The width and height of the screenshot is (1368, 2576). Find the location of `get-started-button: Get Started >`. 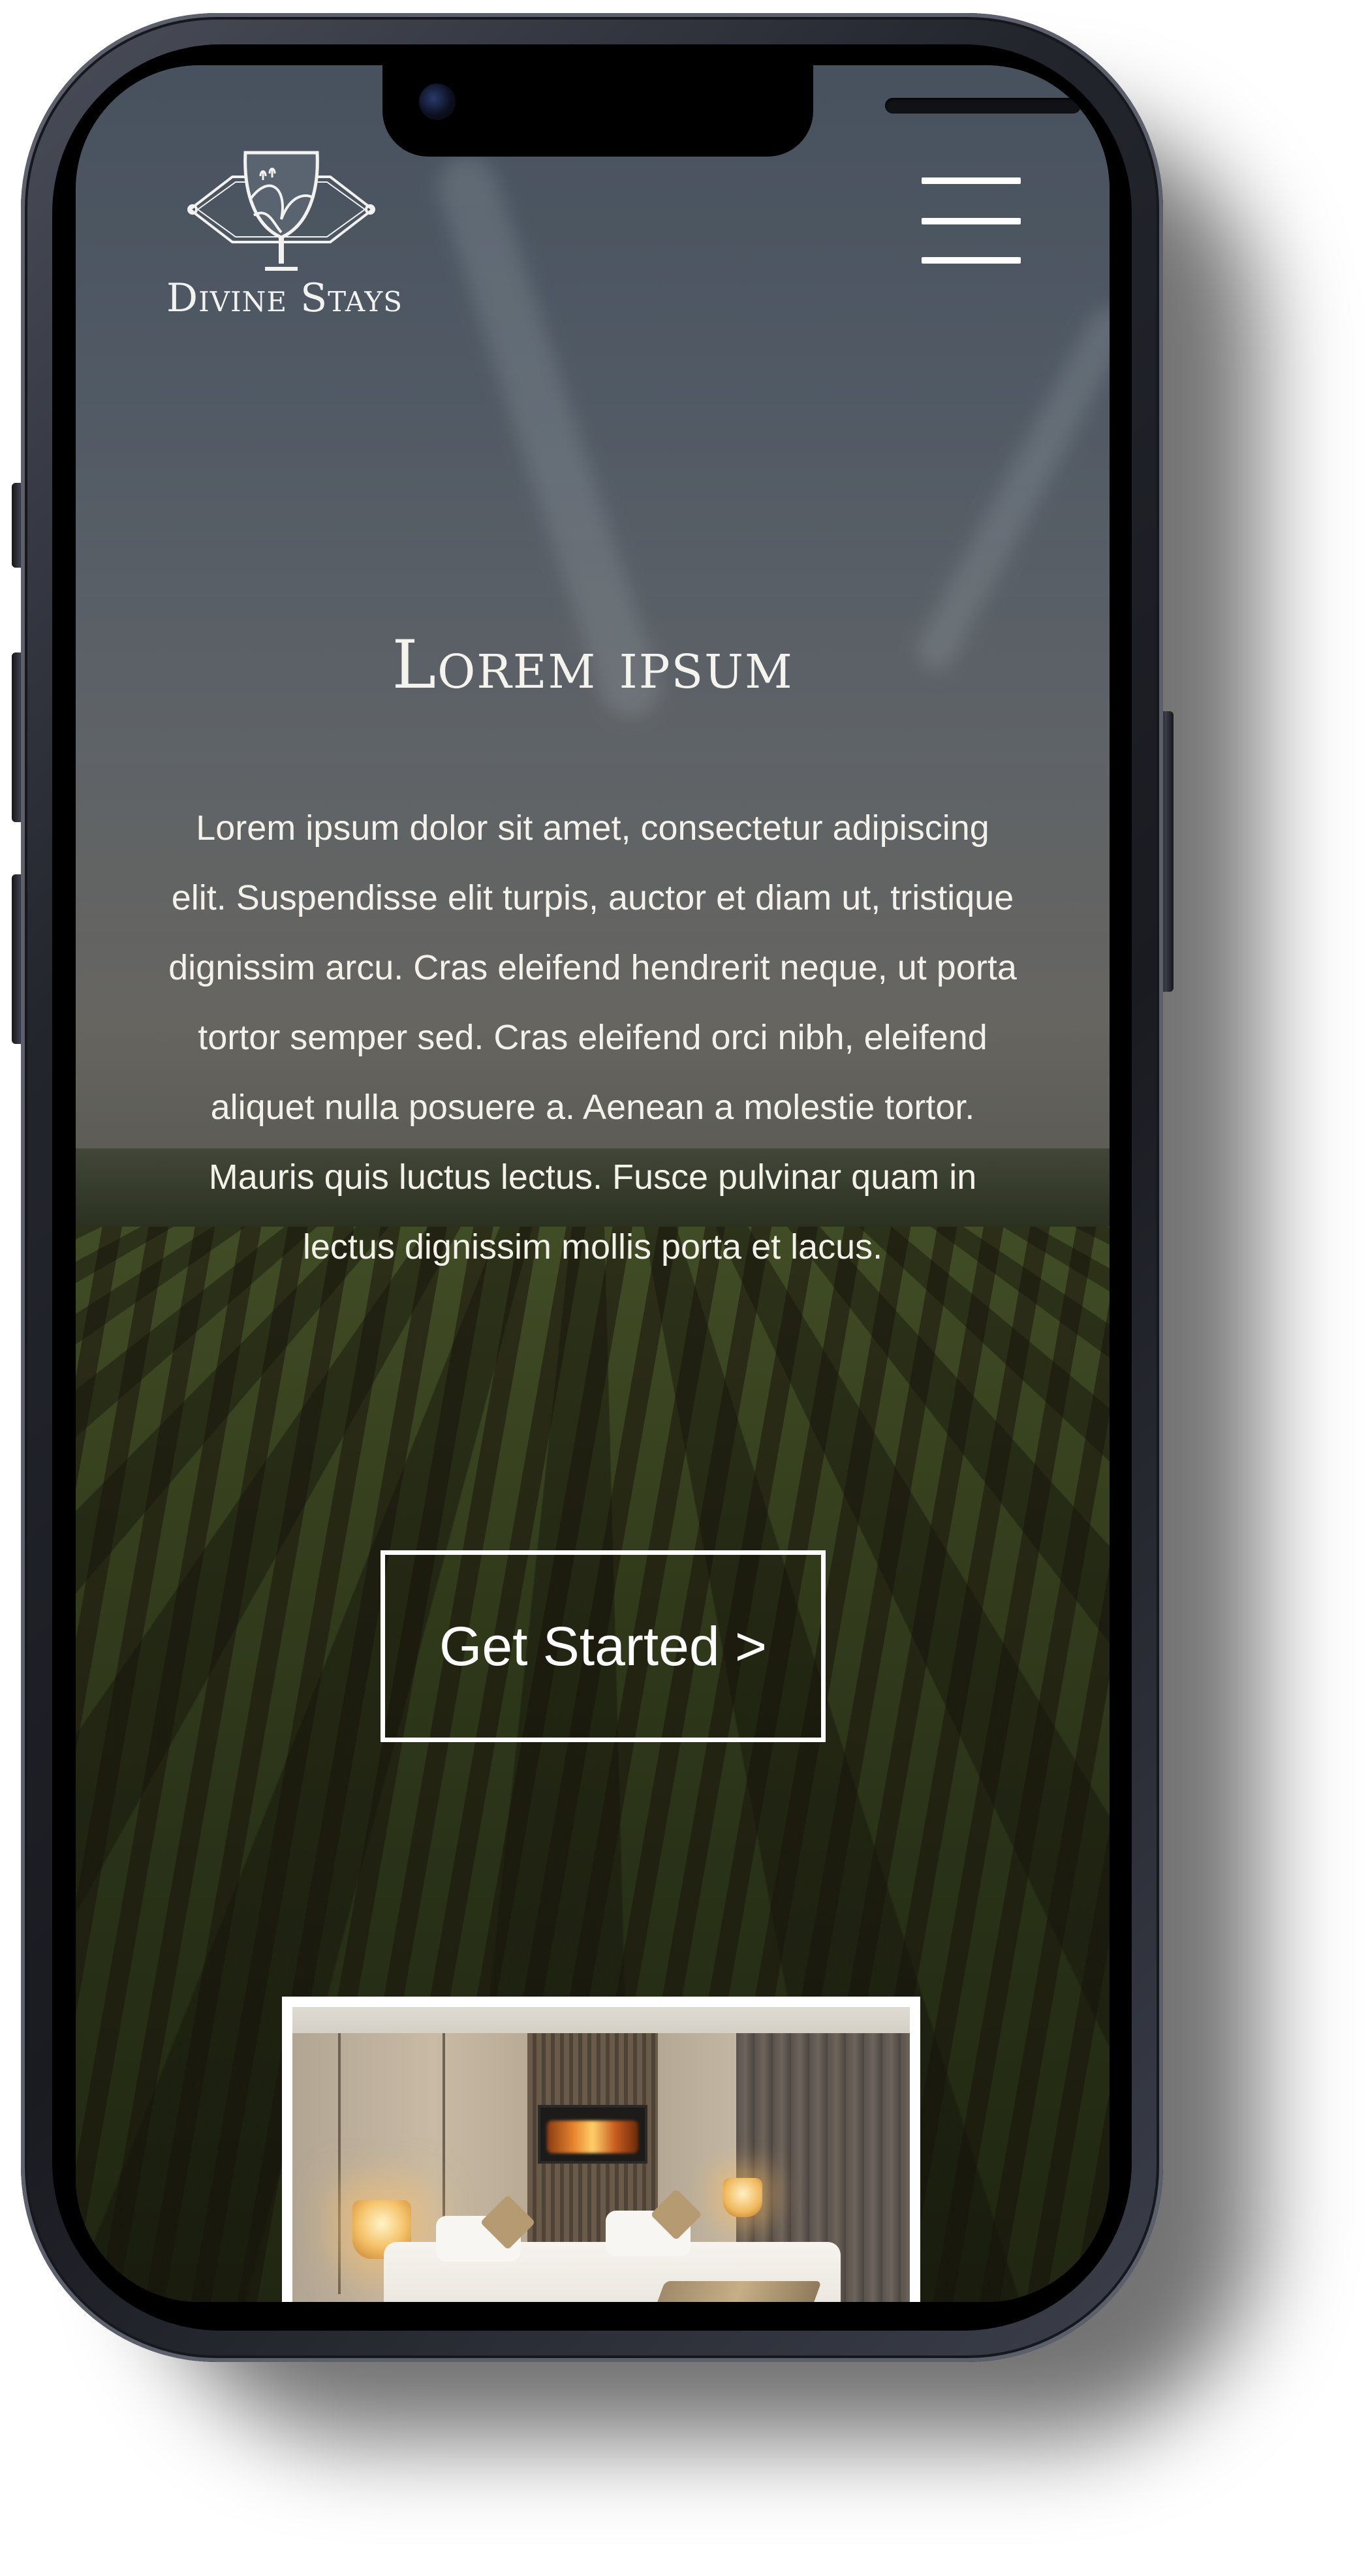

get-started-button: Get Started > is located at coordinates (604, 1646).